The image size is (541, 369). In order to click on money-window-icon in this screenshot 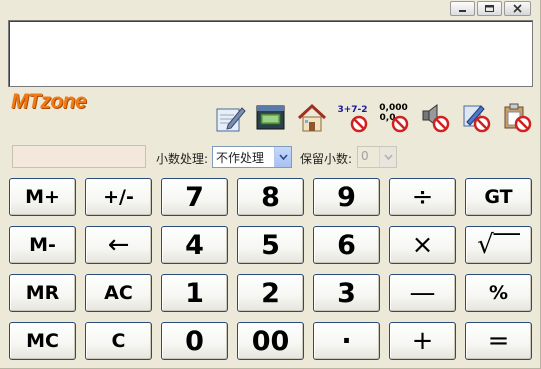, I will do `click(270, 117)`.